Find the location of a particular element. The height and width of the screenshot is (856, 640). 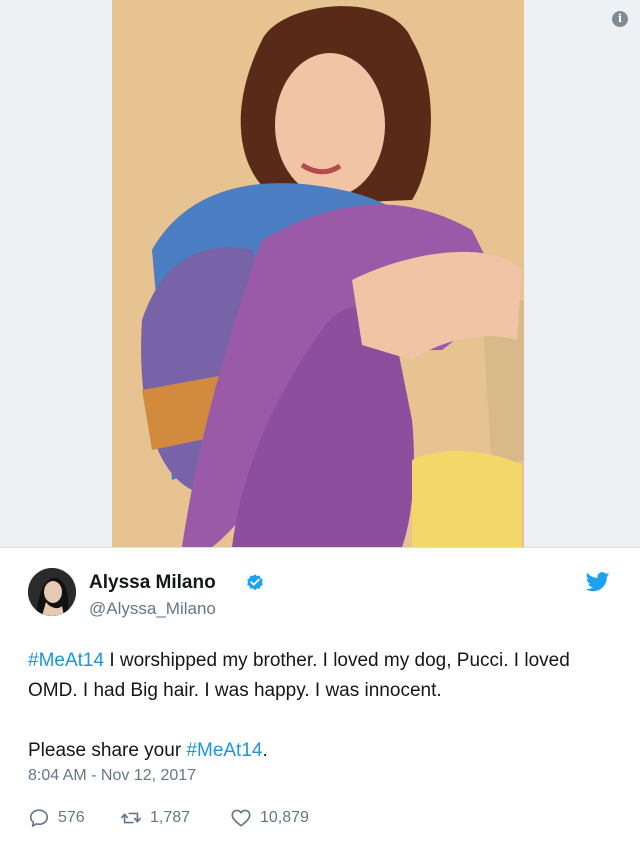

info-icon: i is located at coordinates (620, 19).